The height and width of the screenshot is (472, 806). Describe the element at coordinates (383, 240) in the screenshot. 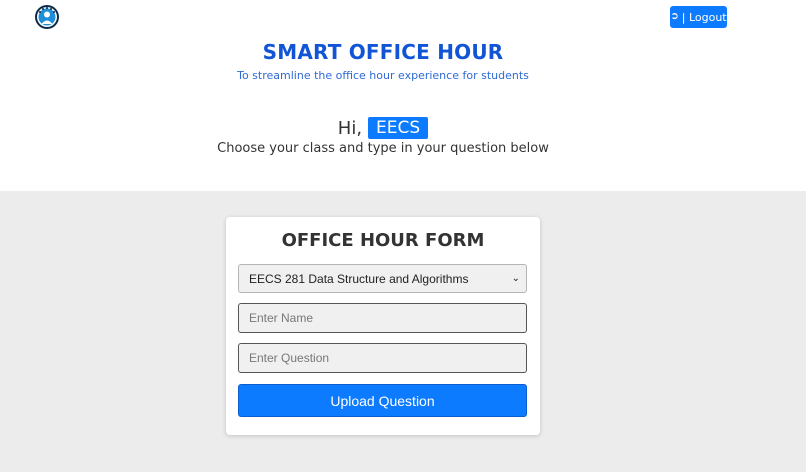

I see `form-title: OFFICE HOUR FORM` at that location.